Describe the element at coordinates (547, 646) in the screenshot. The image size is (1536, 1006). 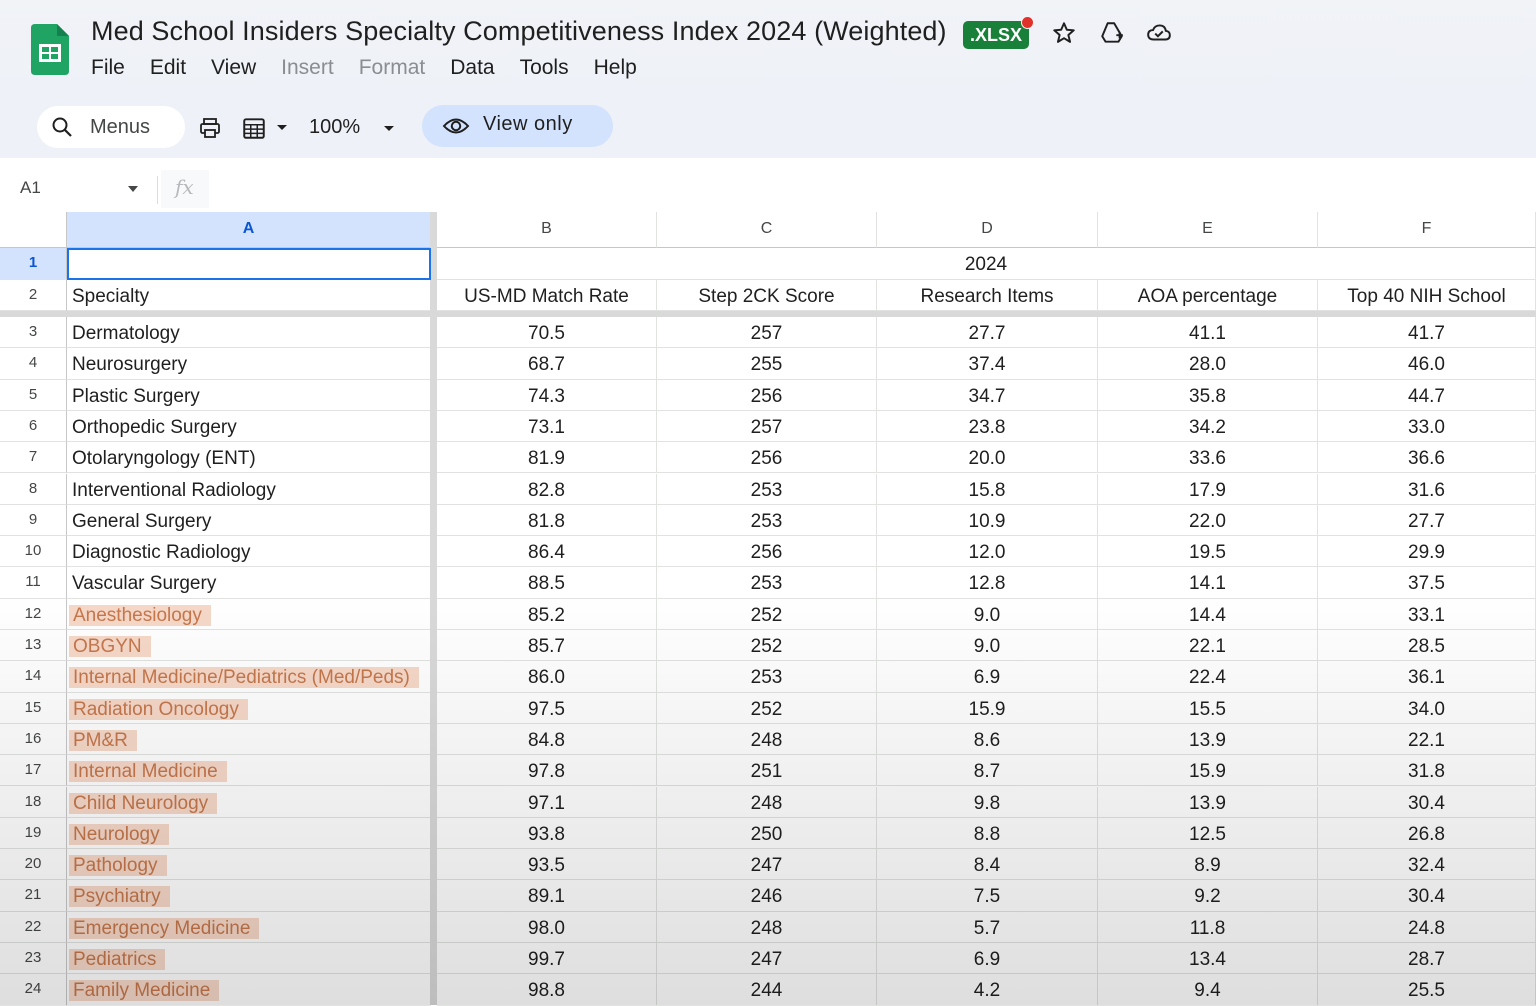
I see `value-cell: 85.7` at that location.